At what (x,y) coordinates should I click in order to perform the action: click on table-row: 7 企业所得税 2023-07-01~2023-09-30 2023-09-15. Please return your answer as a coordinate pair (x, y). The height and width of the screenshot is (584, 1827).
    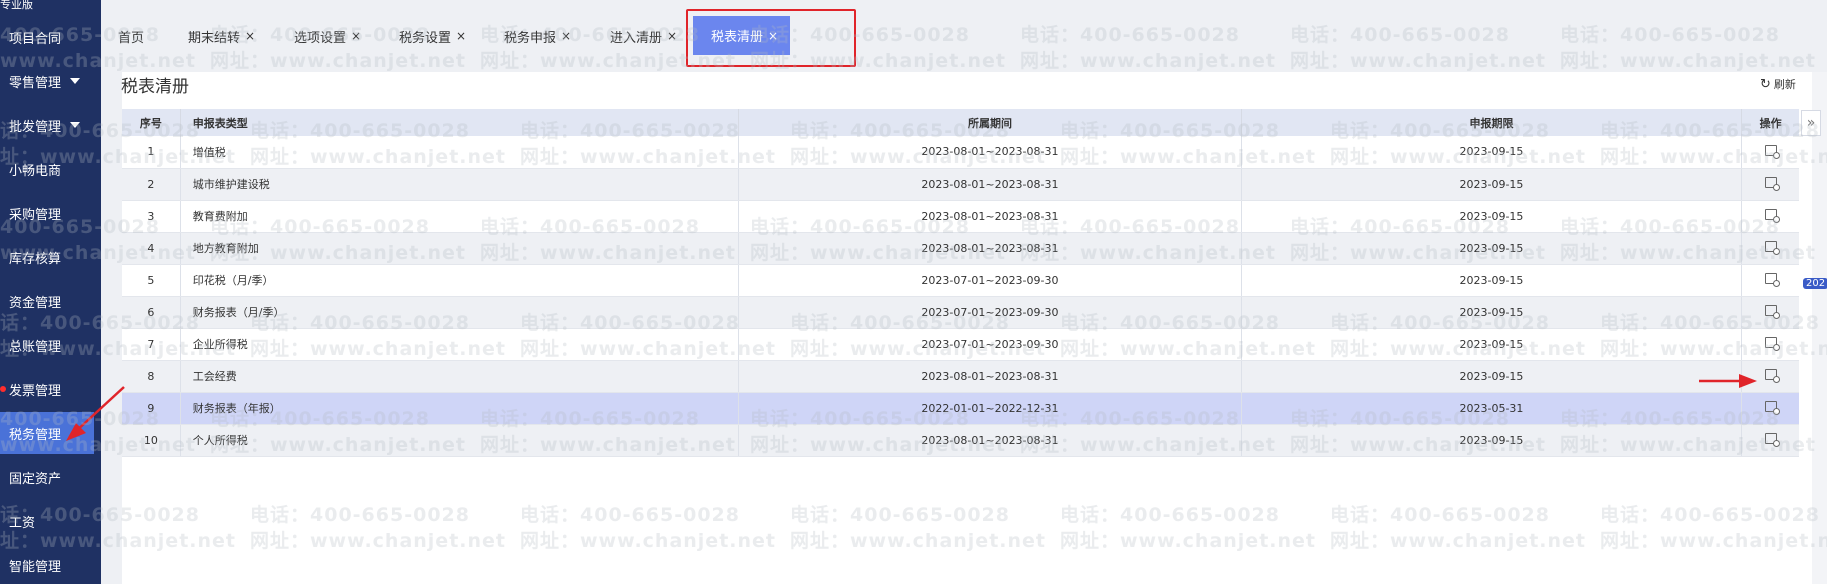
    Looking at the image, I should click on (960, 344).